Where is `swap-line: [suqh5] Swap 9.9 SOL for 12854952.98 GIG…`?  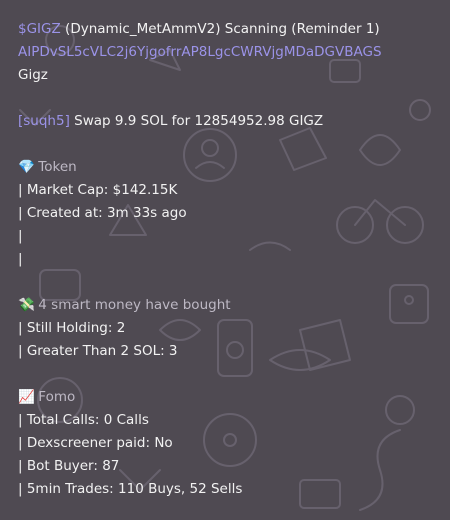 swap-line: [suqh5] Swap 9.9 SOL for 12854952.98 GIG… is located at coordinates (229, 121).